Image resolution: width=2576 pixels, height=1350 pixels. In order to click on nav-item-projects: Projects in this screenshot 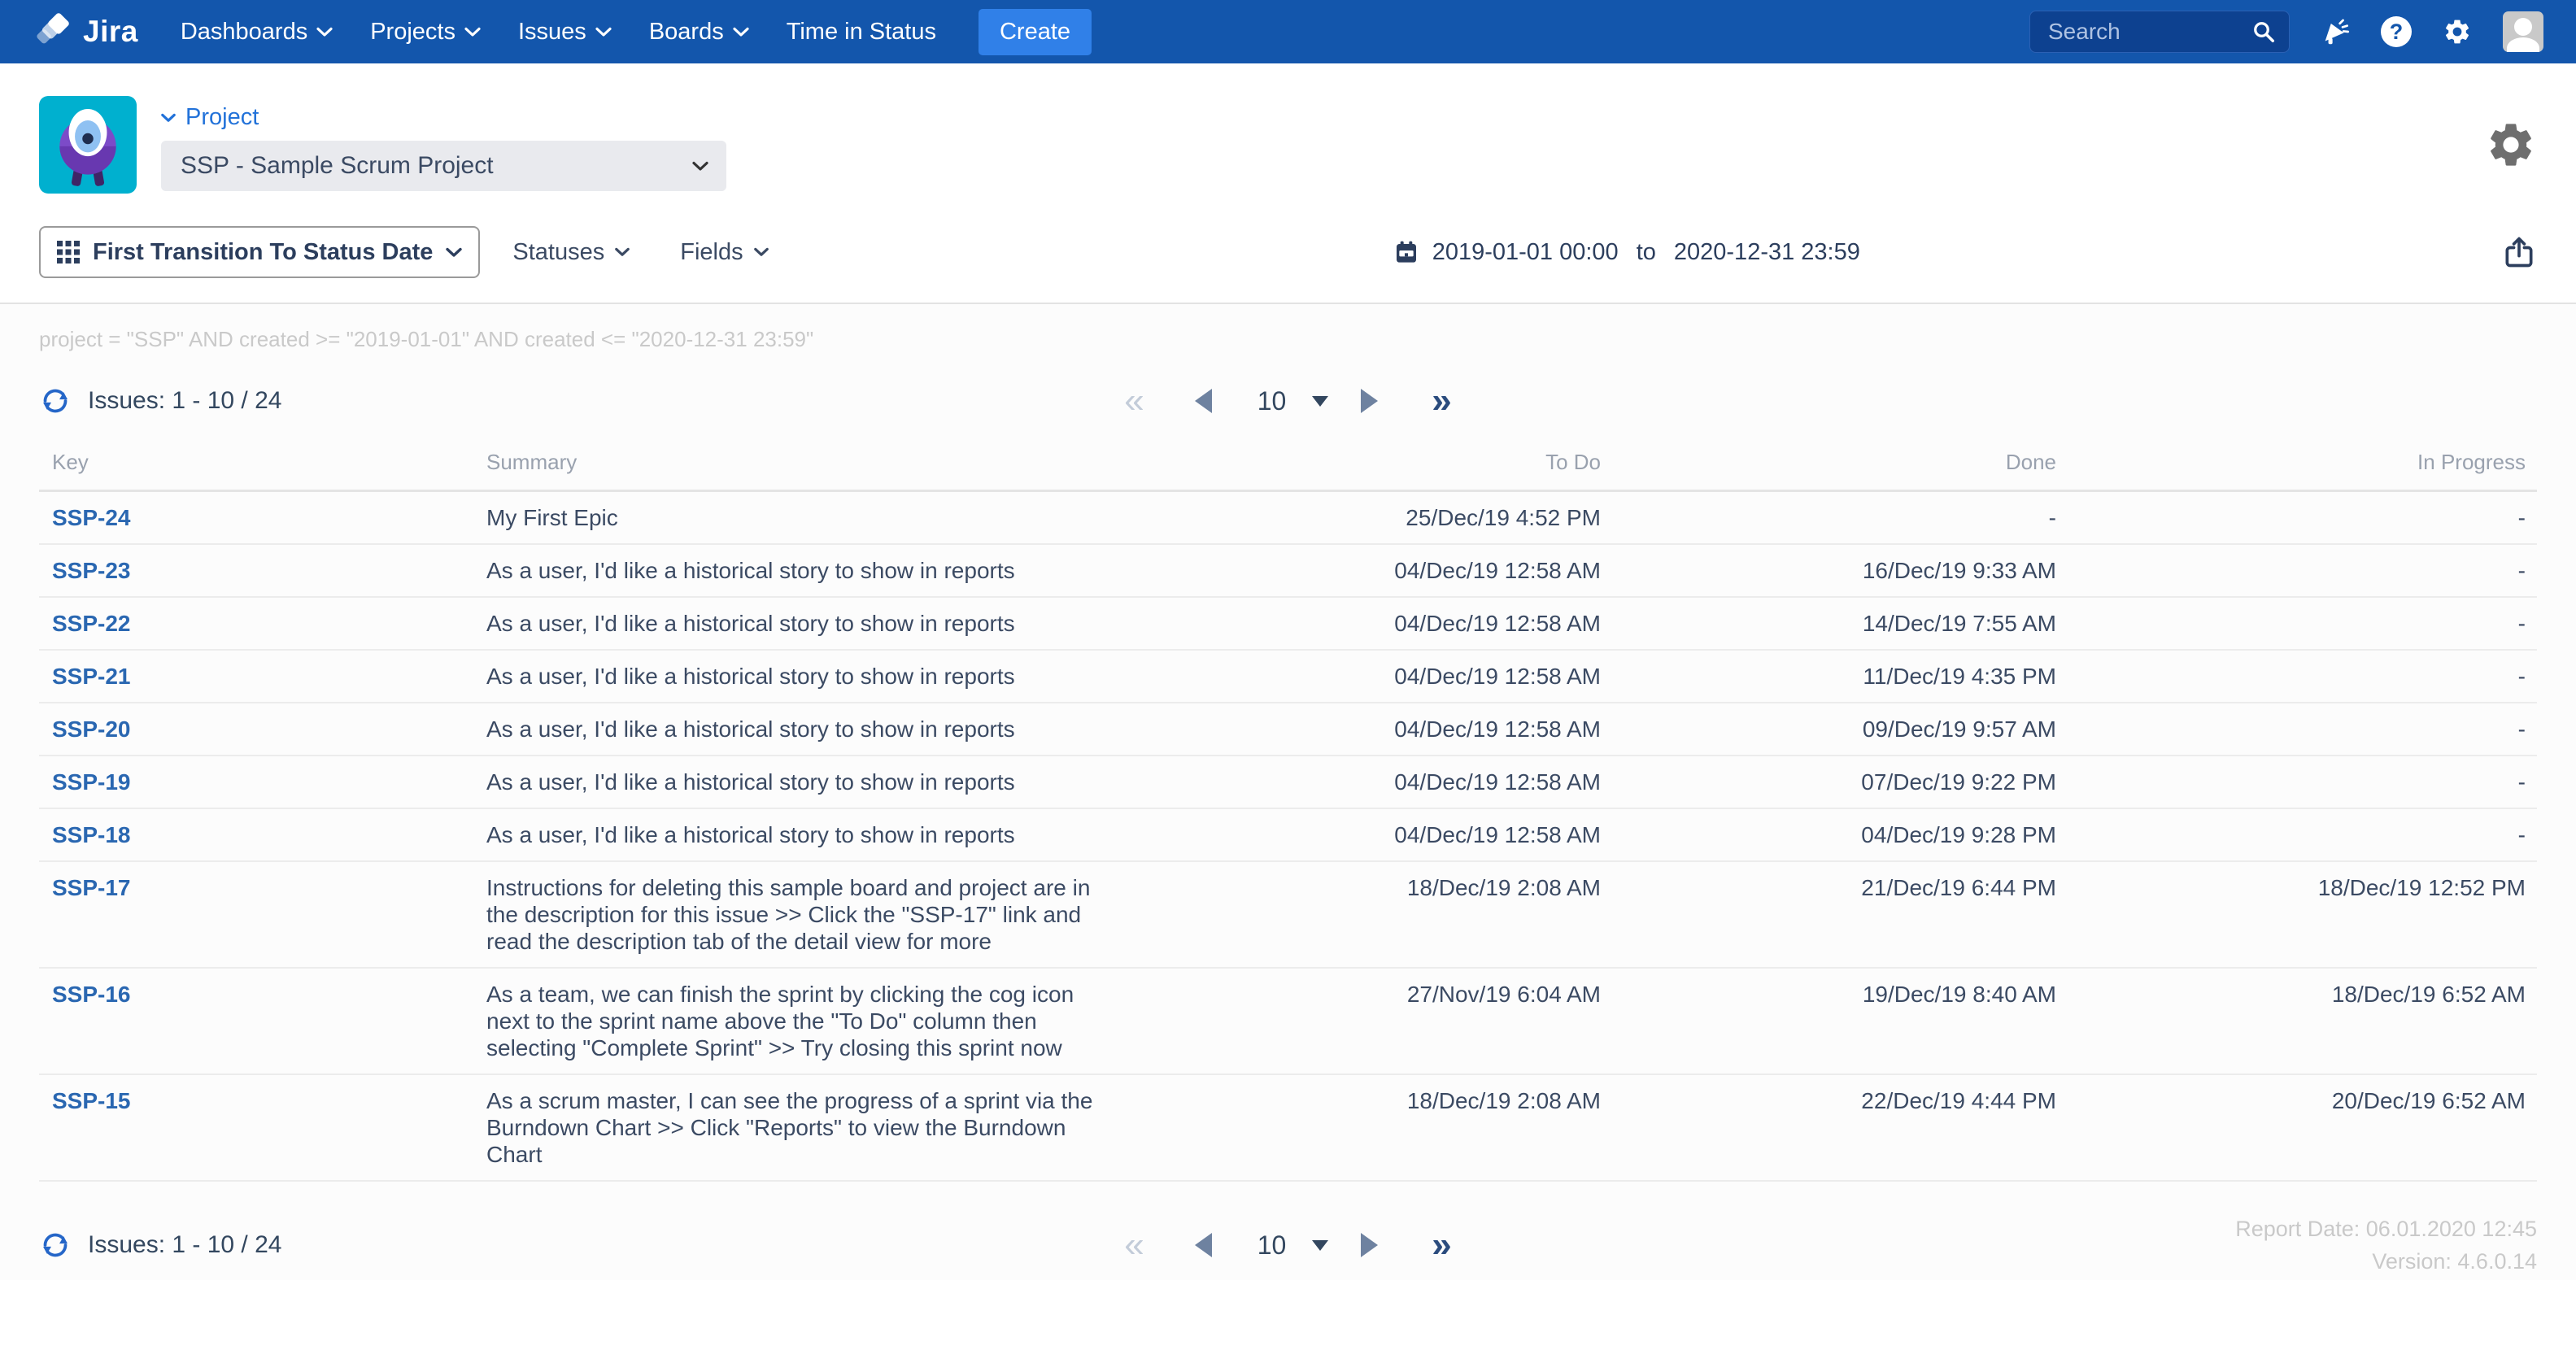, I will do `click(425, 32)`.